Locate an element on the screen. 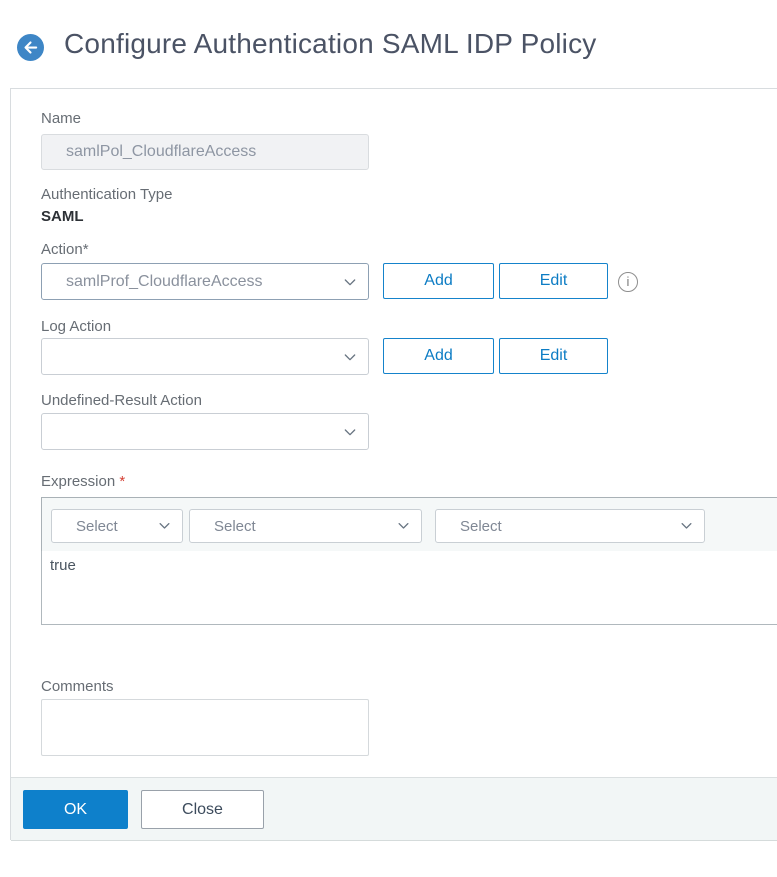 The width and height of the screenshot is (777, 877). name-label: Name is located at coordinates (61, 118).